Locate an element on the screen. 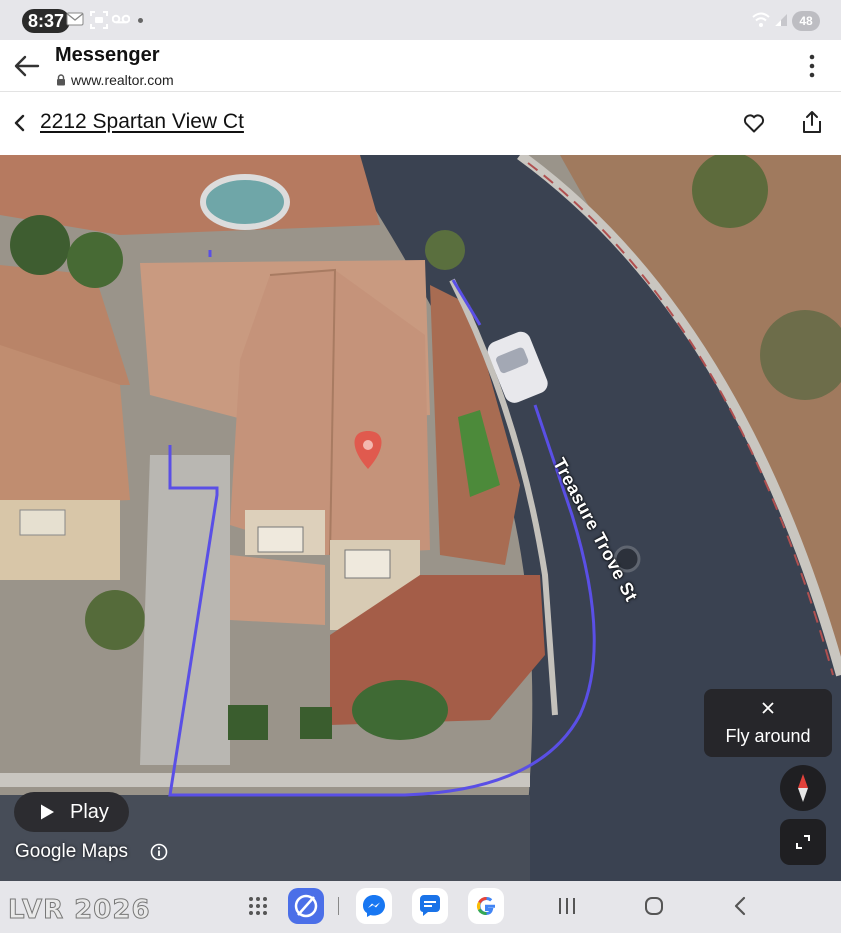 The image size is (841, 933). signal-icon is located at coordinates (781, 20).